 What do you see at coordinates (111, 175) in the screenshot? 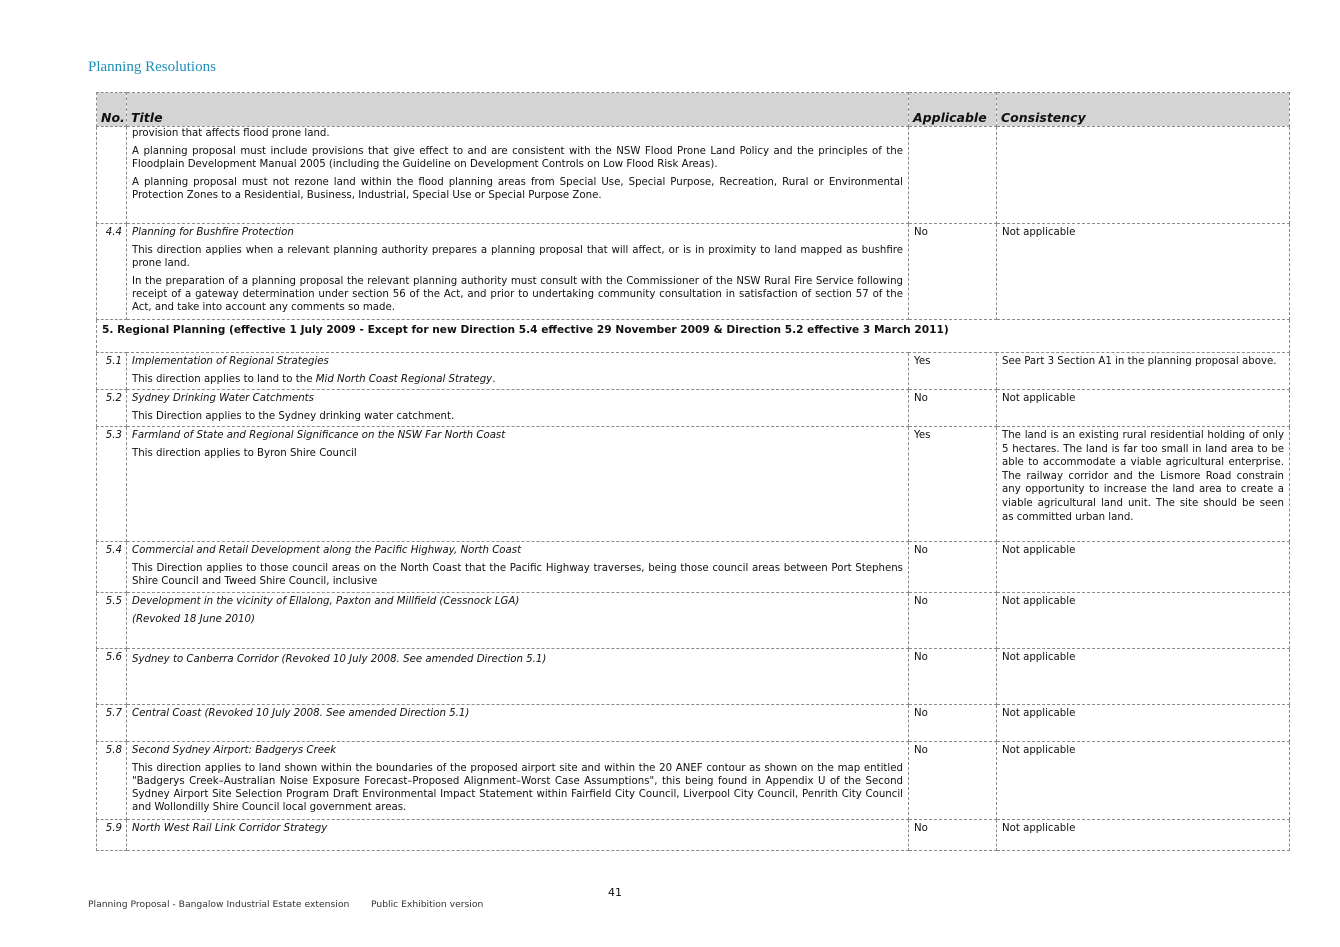
I see `row-no` at bounding box center [111, 175].